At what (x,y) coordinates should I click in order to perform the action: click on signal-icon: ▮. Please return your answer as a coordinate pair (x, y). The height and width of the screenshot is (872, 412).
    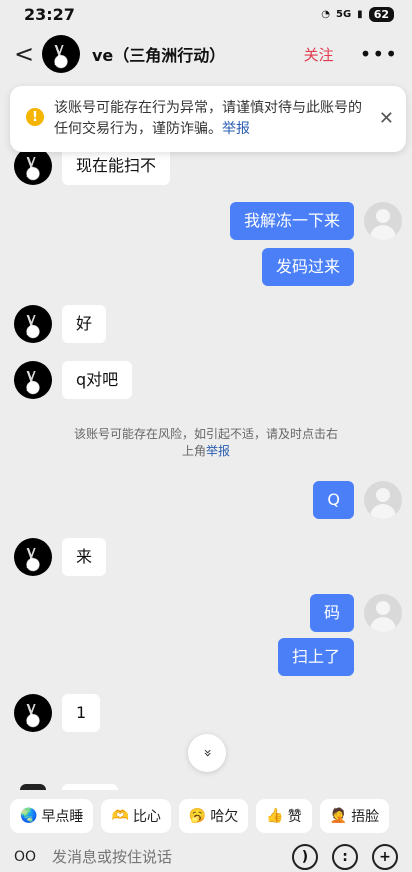
    Looking at the image, I should click on (360, 14).